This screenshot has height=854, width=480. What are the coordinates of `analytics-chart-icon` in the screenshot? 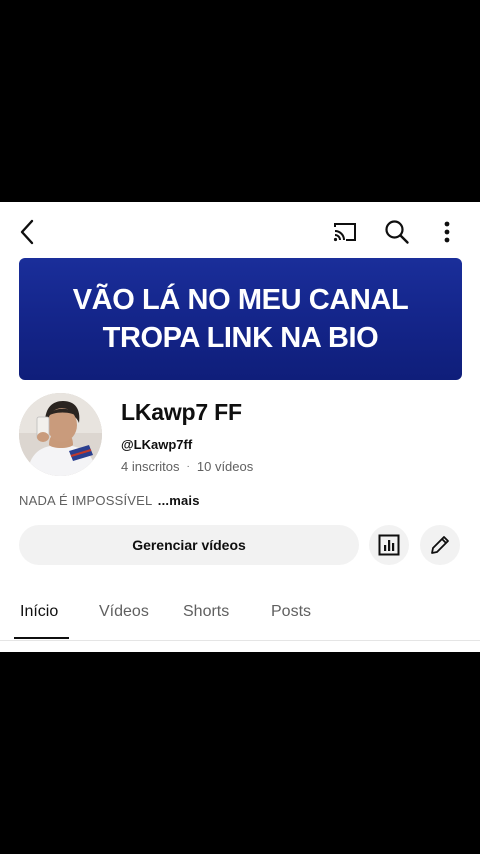 It's located at (389, 545).